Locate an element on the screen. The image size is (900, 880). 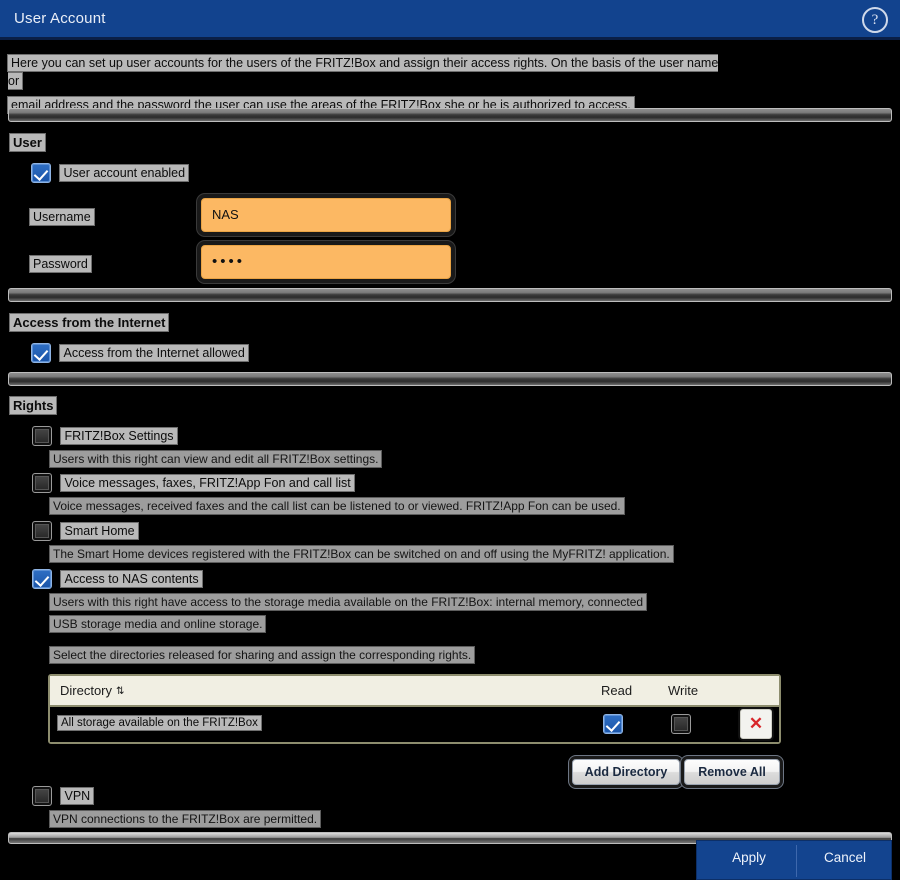
right-smart-home-checkbox: Smart Home is located at coordinates (85, 531).